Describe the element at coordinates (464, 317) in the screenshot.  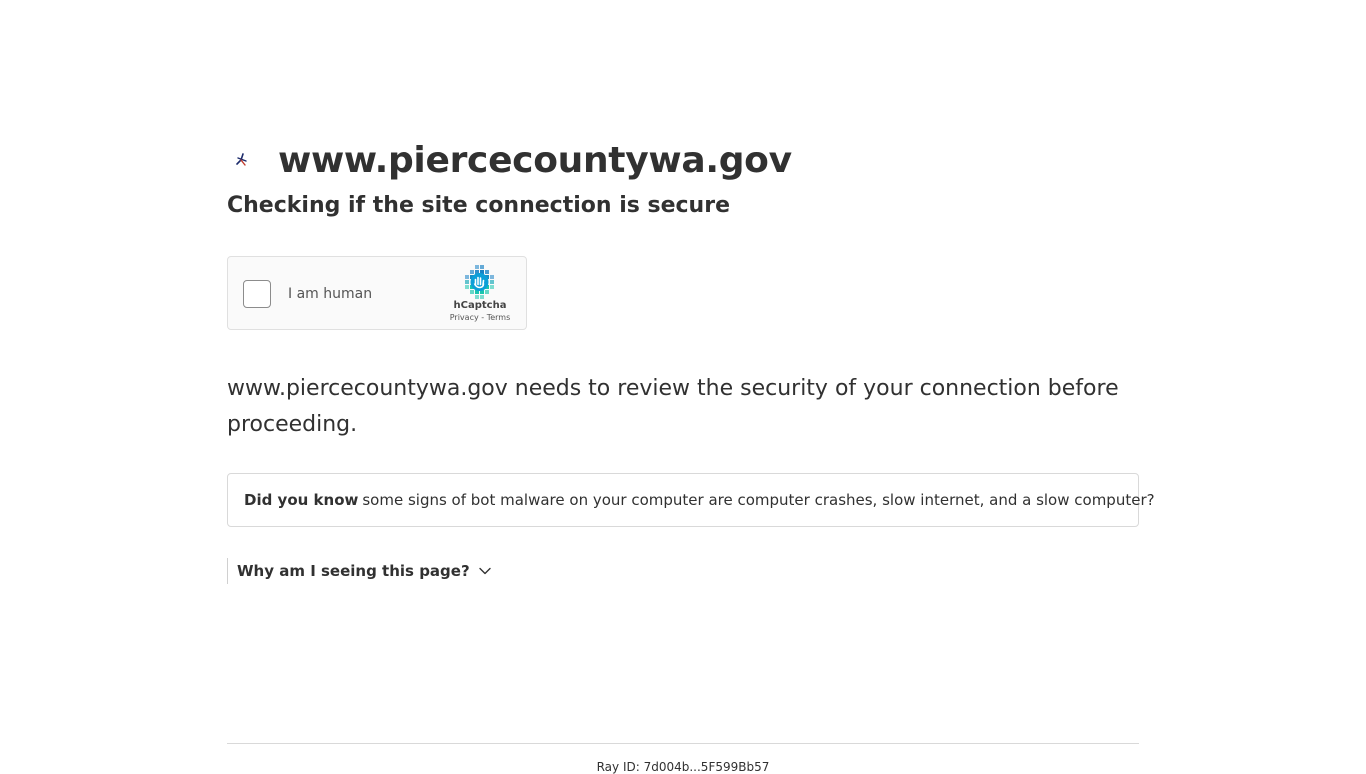
I see `privacy-link: Privacy` at that location.